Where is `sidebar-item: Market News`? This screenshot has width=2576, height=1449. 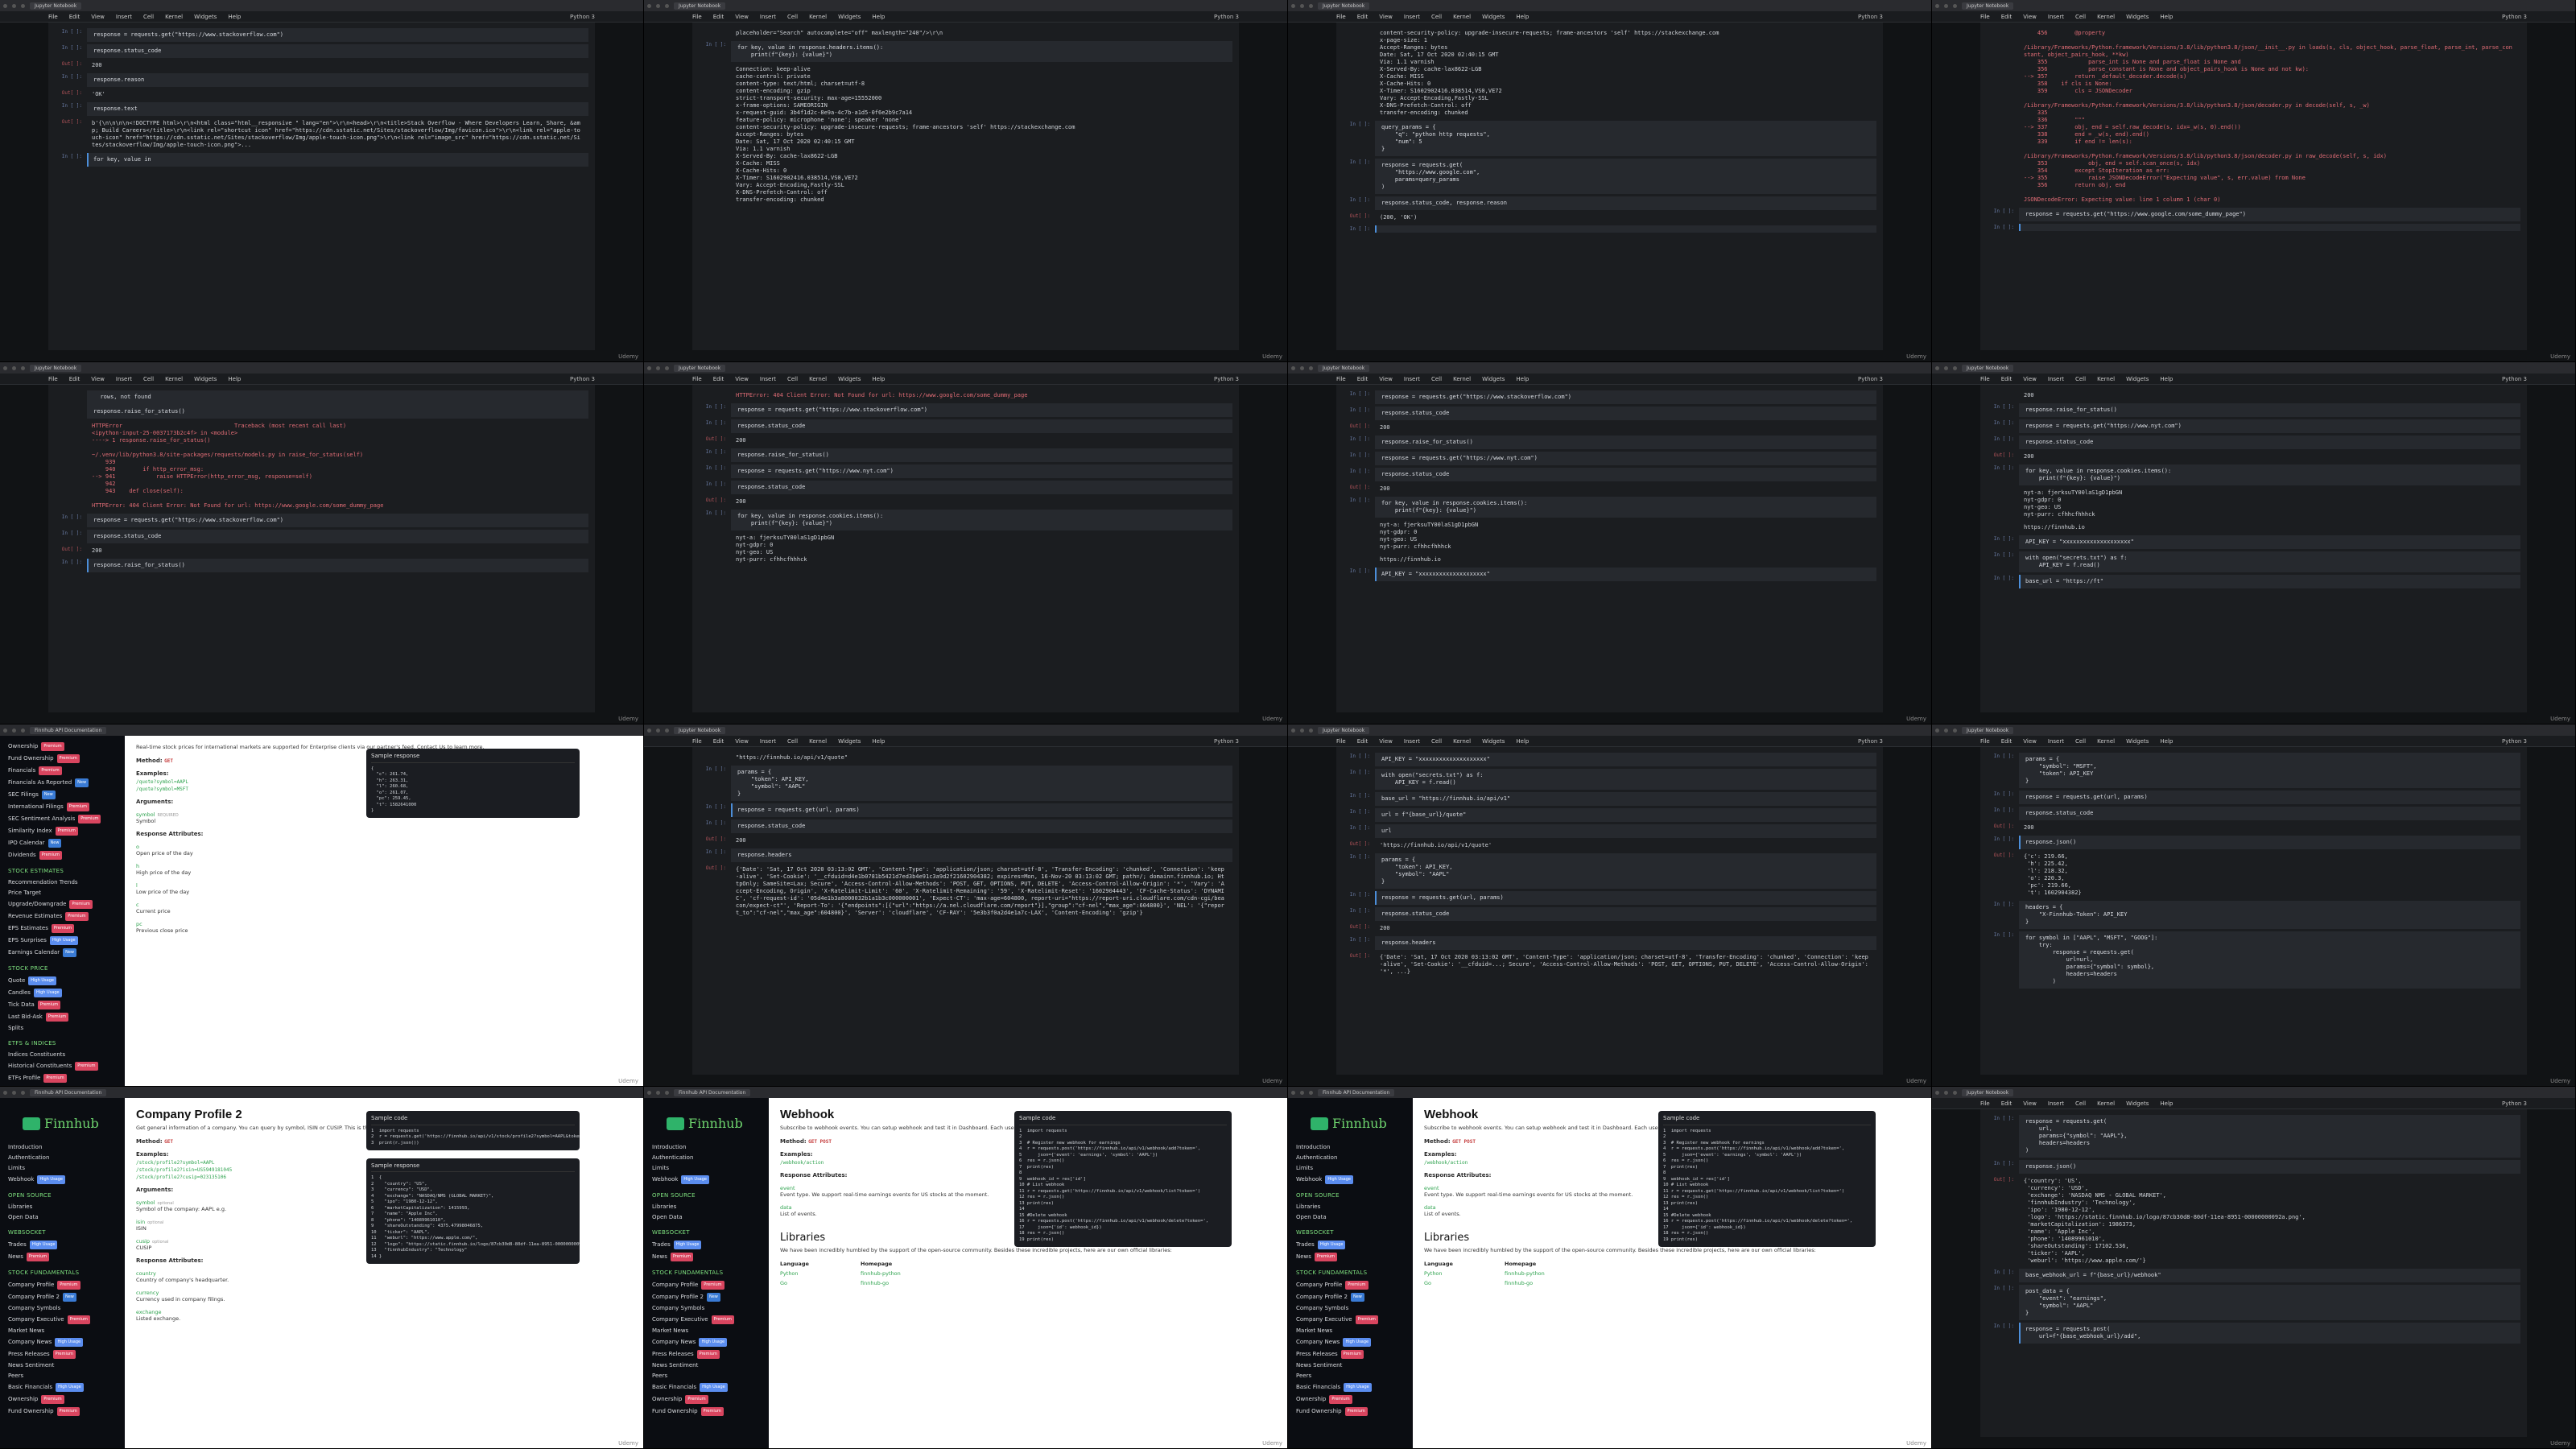
sidebar-item: Market News is located at coordinates (706, 1331).